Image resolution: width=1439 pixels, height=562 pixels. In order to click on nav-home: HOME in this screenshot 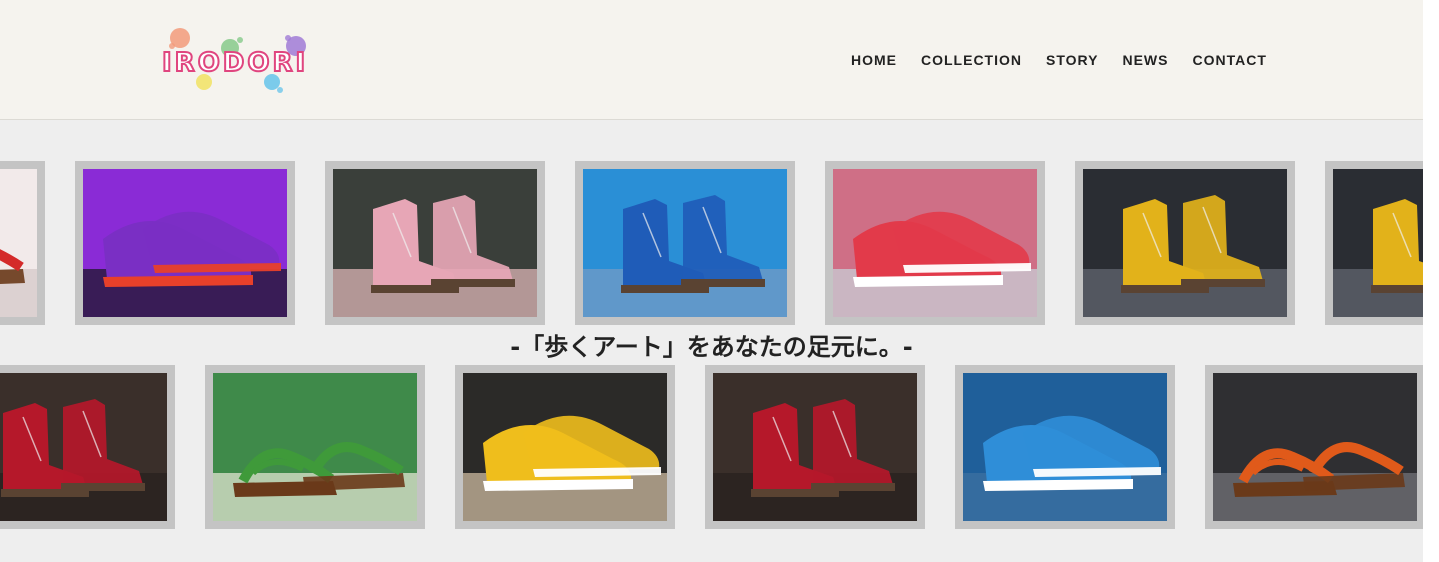, I will do `click(874, 60)`.